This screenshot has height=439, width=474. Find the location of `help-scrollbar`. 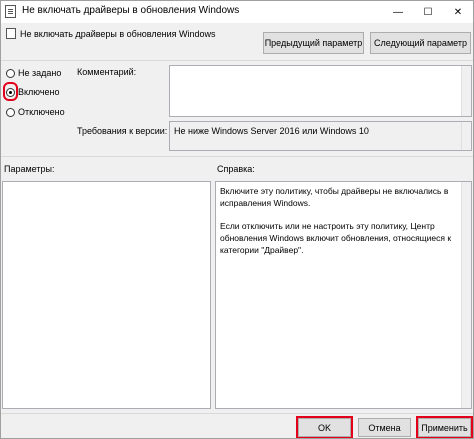

help-scrollbar is located at coordinates (466, 295).